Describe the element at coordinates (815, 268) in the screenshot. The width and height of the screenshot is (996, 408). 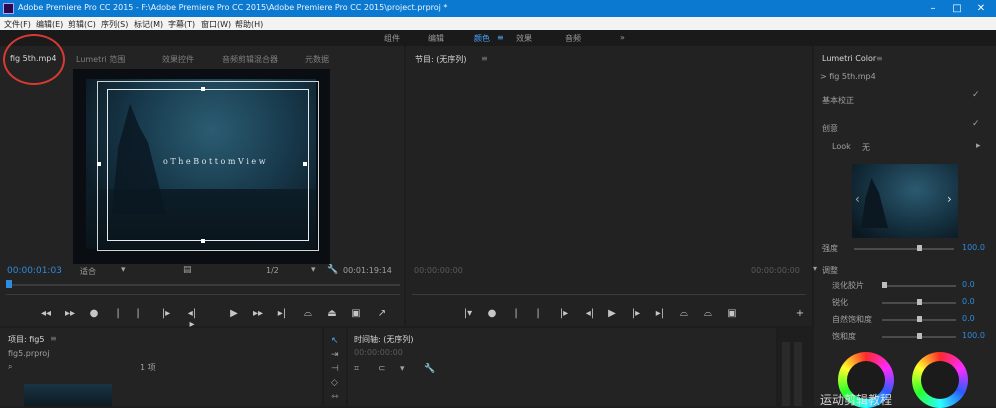
I see `adjust-expand-icon: ▾` at that location.